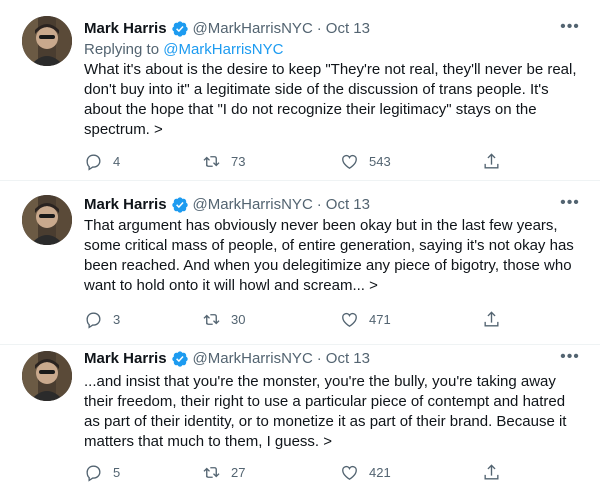 The width and height of the screenshot is (600, 491). What do you see at coordinates (223, 319) in the screenshot?
I see `retweet-button: 30` at bounding box center [223, 319].